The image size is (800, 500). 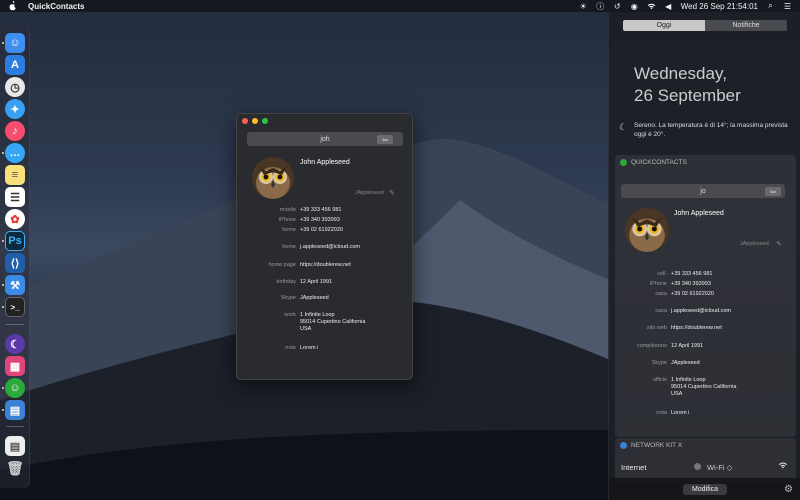 I want to click on contact-field-row: casa j.appleseed@icloud.com, so click(x=673, y=311).